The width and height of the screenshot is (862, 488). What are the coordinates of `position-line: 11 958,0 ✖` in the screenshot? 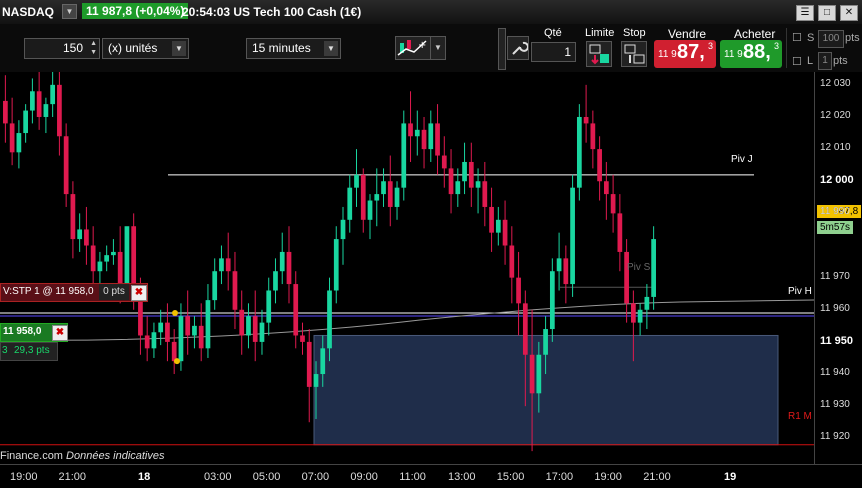 It's located at (34, 332).